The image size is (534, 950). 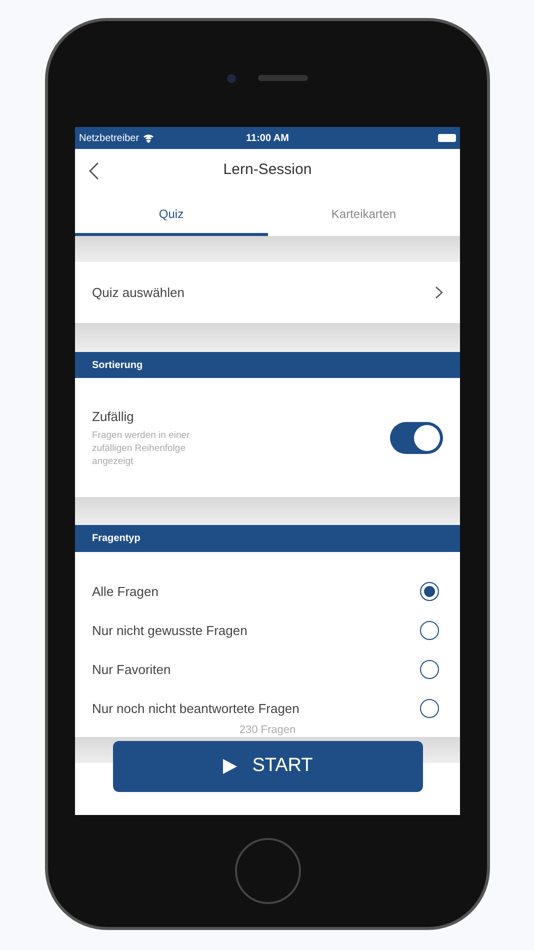 I want to click on question-count: 230 Fragen, so click(x=267, y=730).